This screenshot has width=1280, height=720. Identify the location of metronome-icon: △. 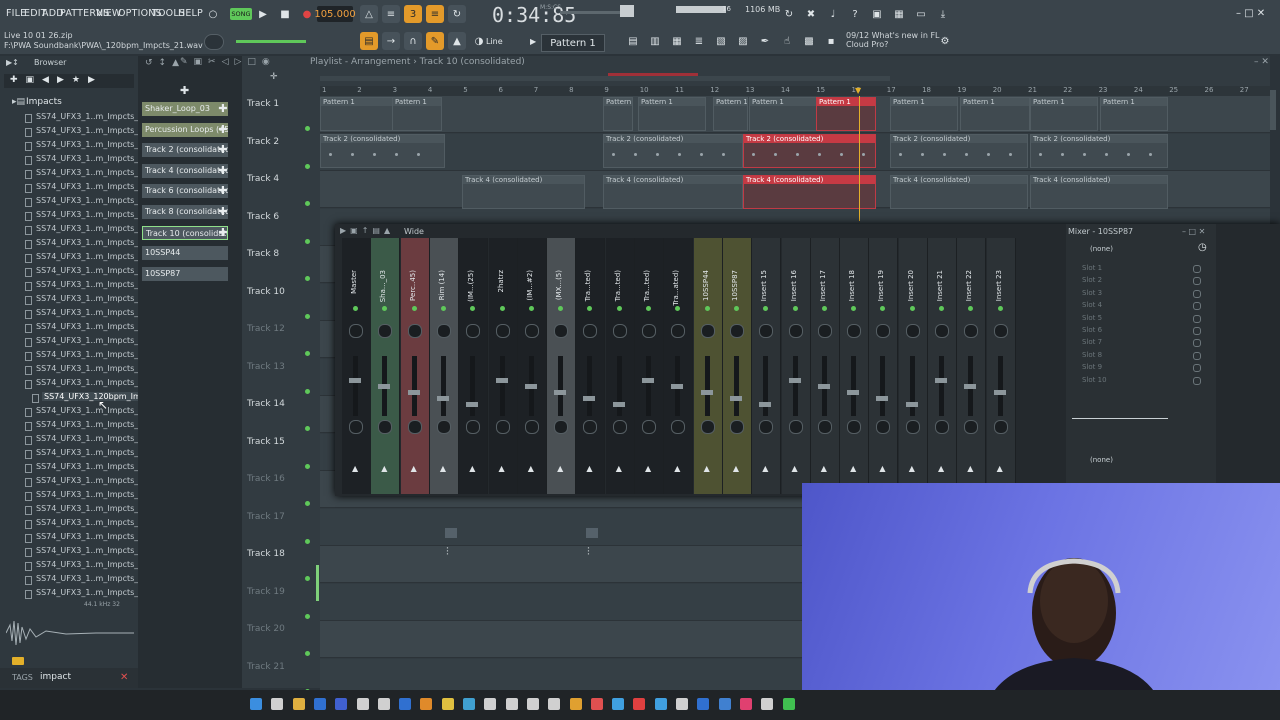
(369, 14).